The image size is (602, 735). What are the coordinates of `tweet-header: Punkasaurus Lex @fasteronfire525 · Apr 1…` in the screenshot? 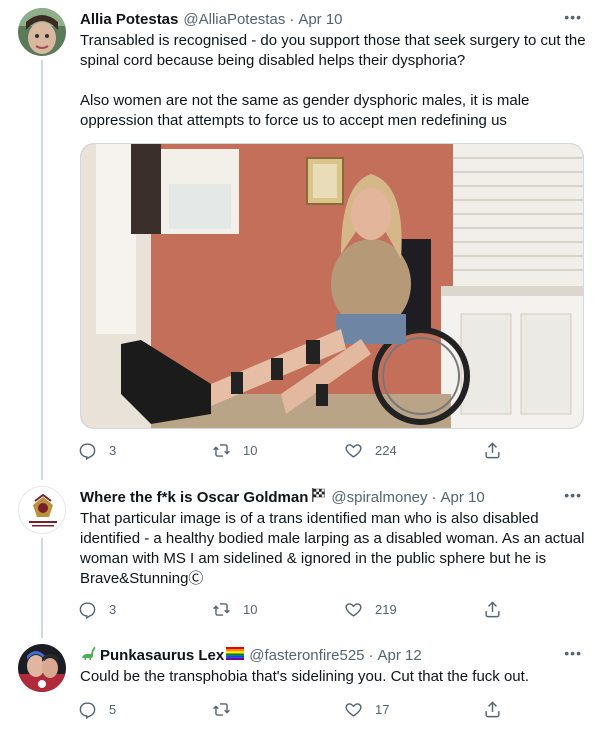 It's located at (334, 655).